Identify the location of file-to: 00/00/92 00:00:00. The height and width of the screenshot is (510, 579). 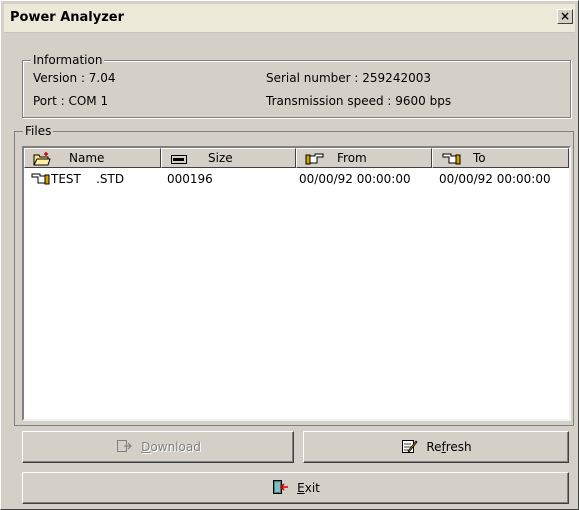
(495, 179).